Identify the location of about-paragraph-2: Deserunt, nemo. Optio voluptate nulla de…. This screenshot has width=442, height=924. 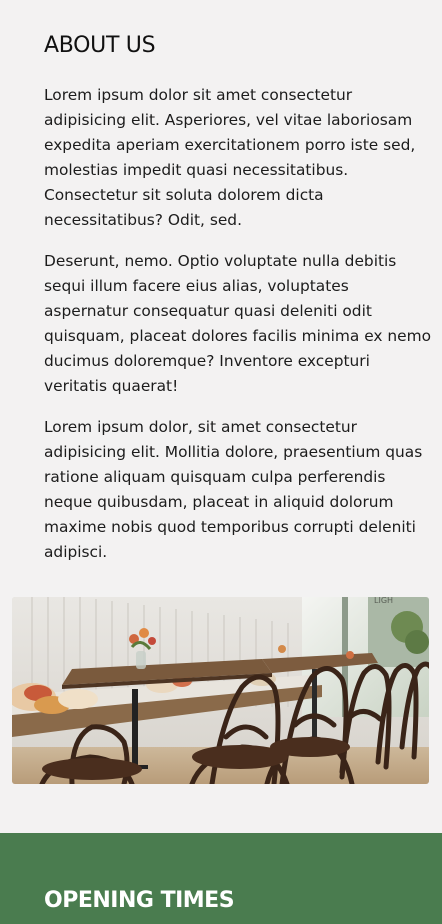
(238, 323).